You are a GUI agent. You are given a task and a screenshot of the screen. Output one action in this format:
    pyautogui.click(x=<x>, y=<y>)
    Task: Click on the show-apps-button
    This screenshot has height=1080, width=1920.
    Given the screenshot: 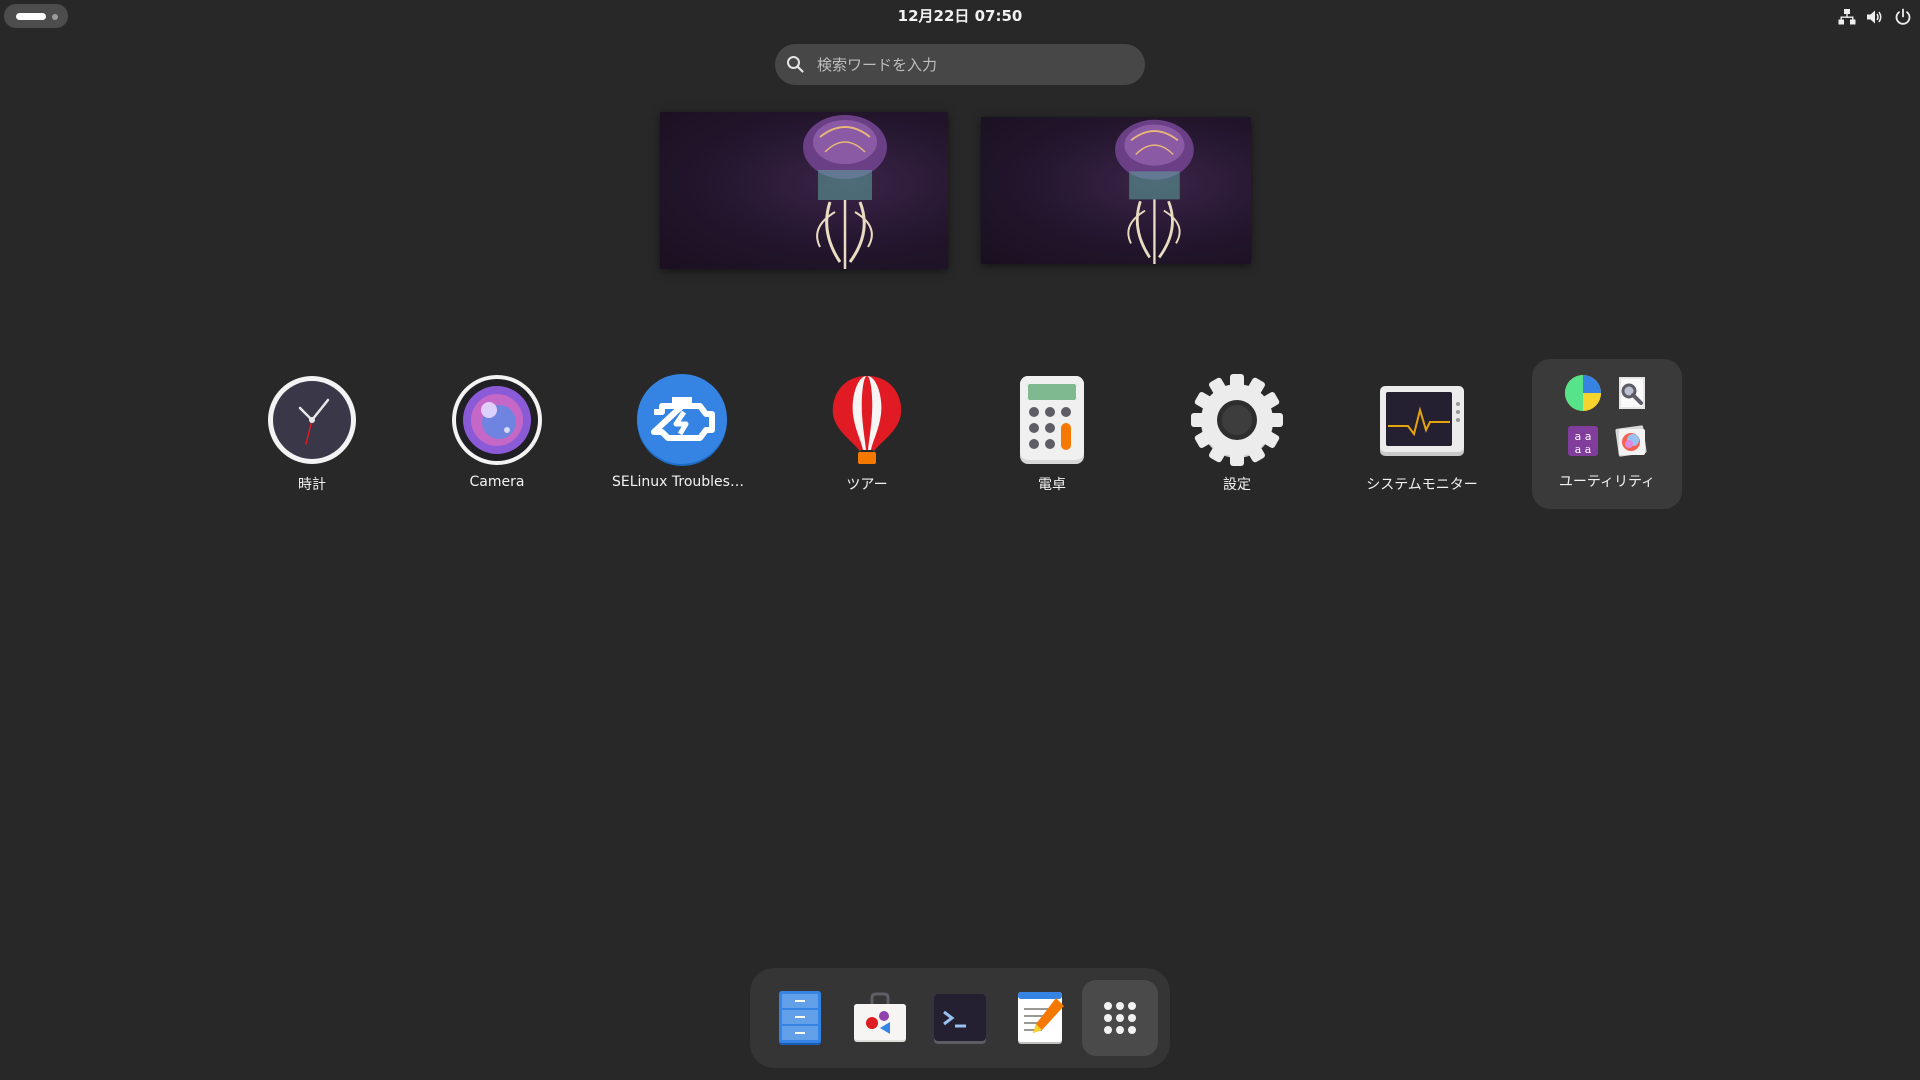 What is the action you would take?
    pyautogui.click(x=1120, y=1018)
    